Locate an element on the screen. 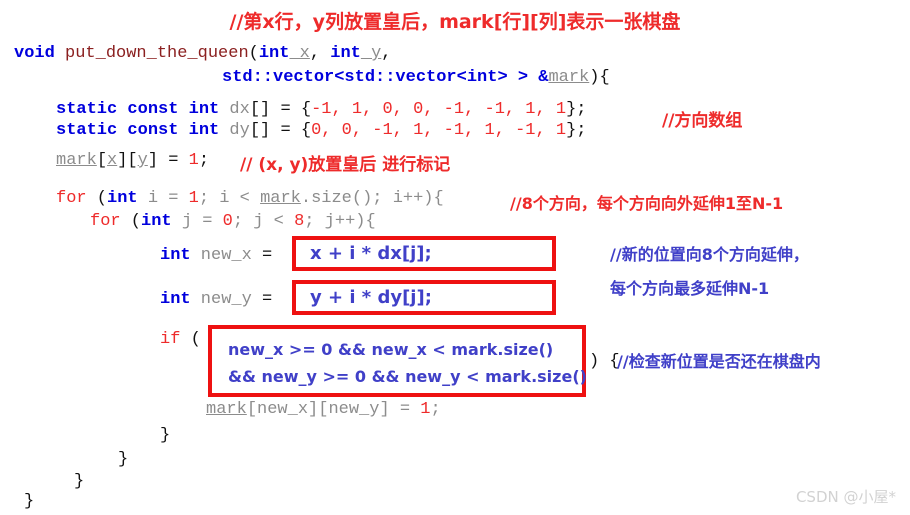 The height and width of the screenshot is (515, 910). keyword-int-x: int is located at coordinates (274, 53).